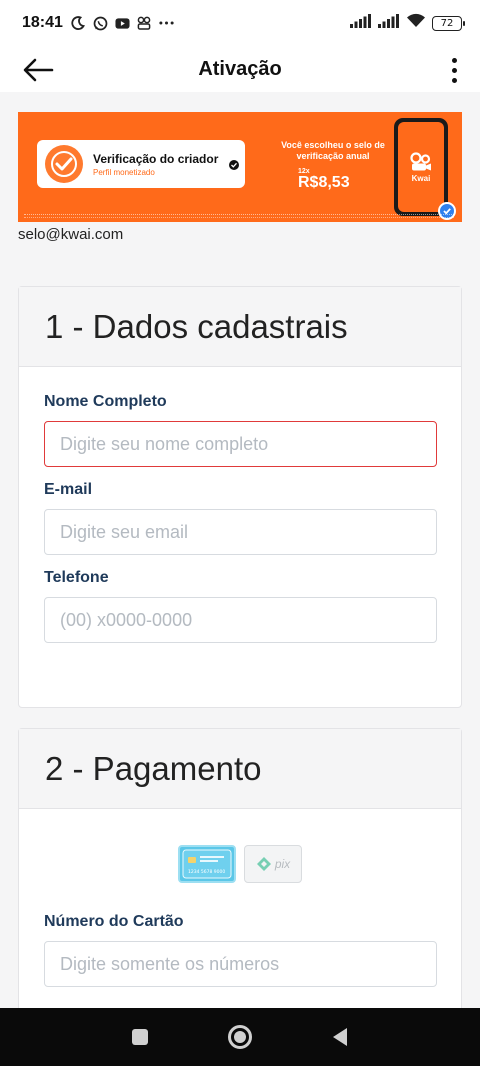  I want to click on banner-headline-1: Você escolheu o selo de, so click(333, 145).